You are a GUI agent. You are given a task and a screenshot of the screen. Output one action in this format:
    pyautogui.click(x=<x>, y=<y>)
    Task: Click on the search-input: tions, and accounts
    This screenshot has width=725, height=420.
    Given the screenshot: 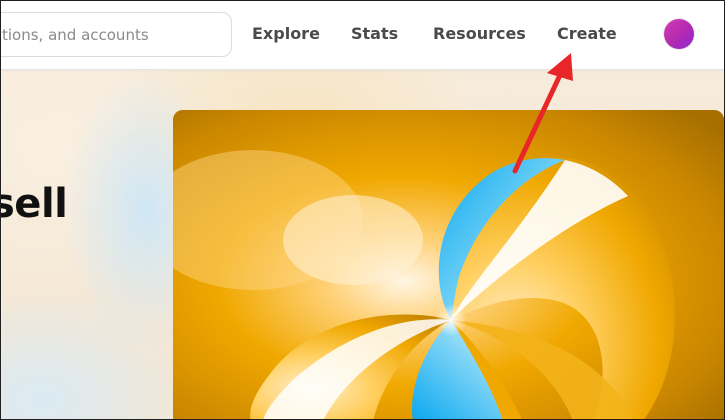 What is the action you would take?
    pyautogui.click(x=116, y=34)
    